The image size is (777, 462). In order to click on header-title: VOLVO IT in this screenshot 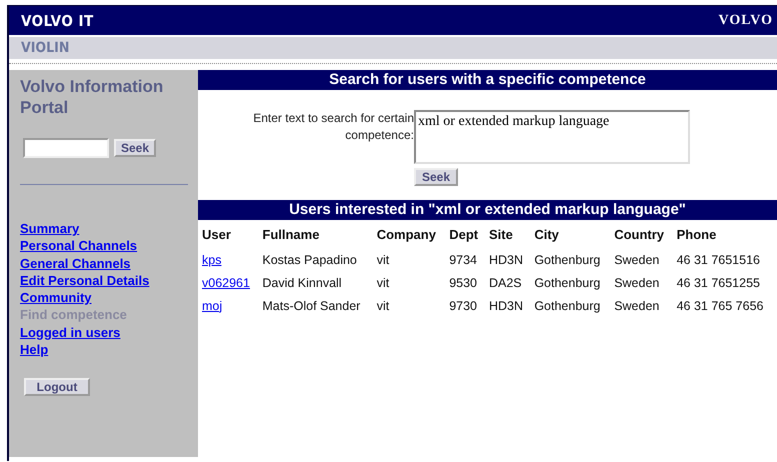, I will do `click(57, 21)`.